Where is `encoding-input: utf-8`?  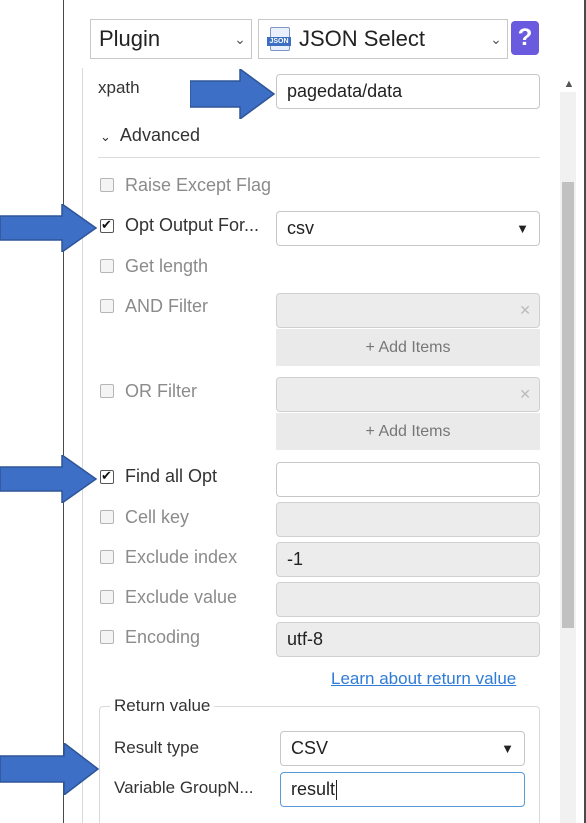
encoding-input: utf-8 is located at coordinates (408, 639).